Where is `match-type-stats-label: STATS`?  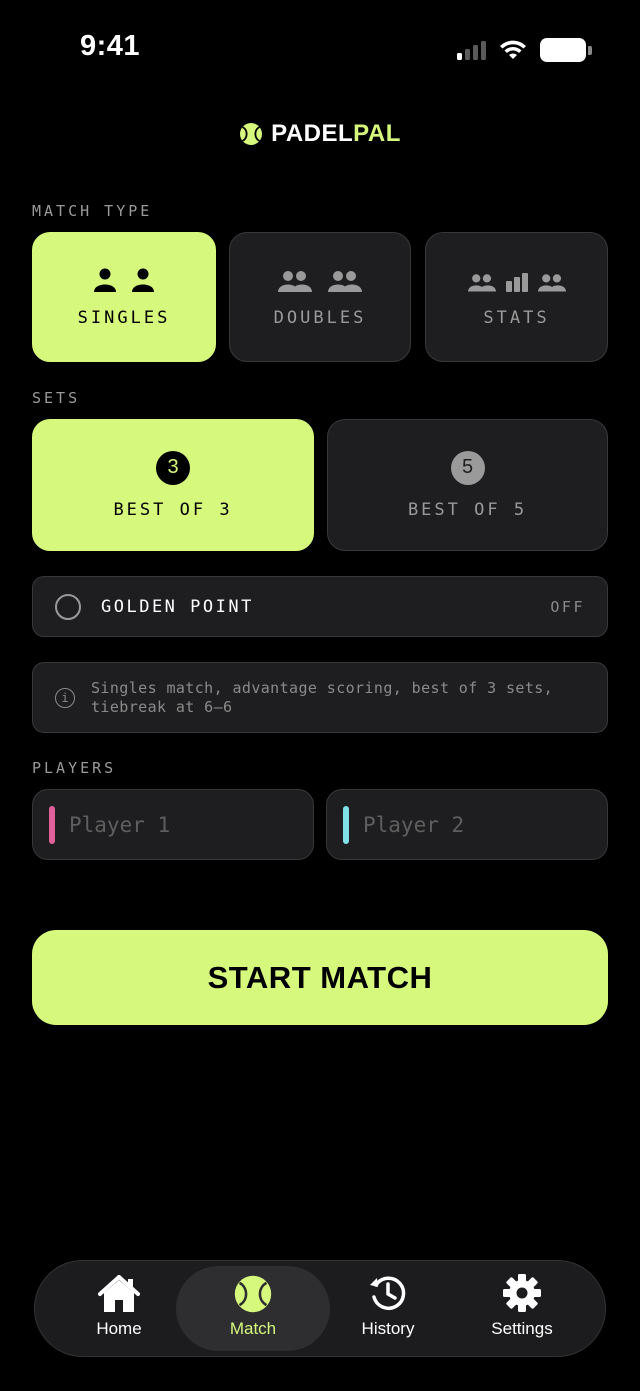
match-type-stats-label: STATS is located at coordinates (516, 318).